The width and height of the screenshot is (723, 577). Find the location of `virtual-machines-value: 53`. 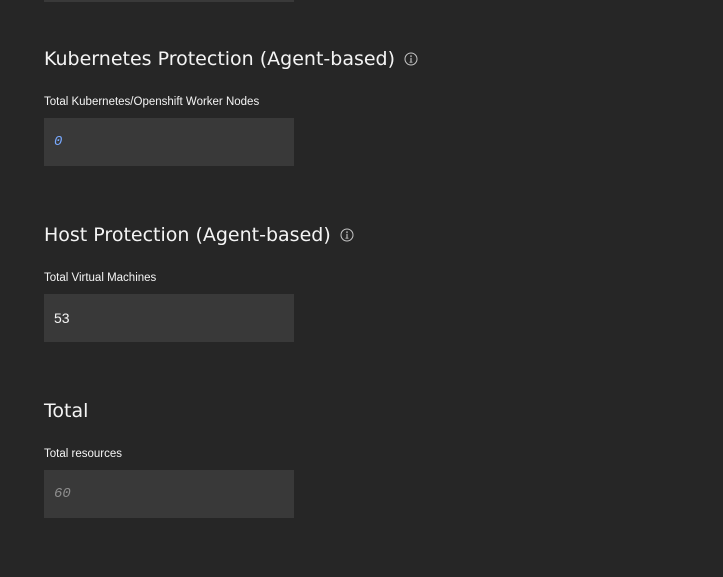

virtual-machines-value: 53 is located at coordinates (62, 318).